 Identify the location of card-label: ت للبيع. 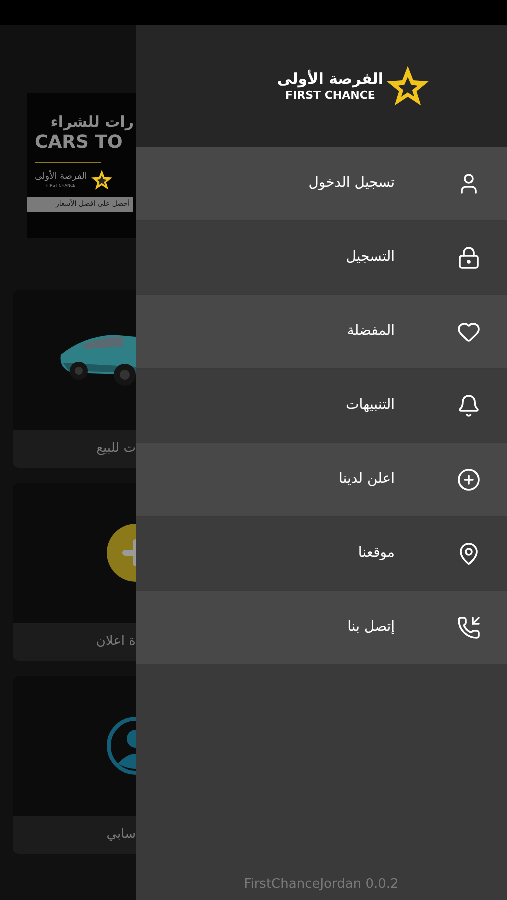
(116, 449).